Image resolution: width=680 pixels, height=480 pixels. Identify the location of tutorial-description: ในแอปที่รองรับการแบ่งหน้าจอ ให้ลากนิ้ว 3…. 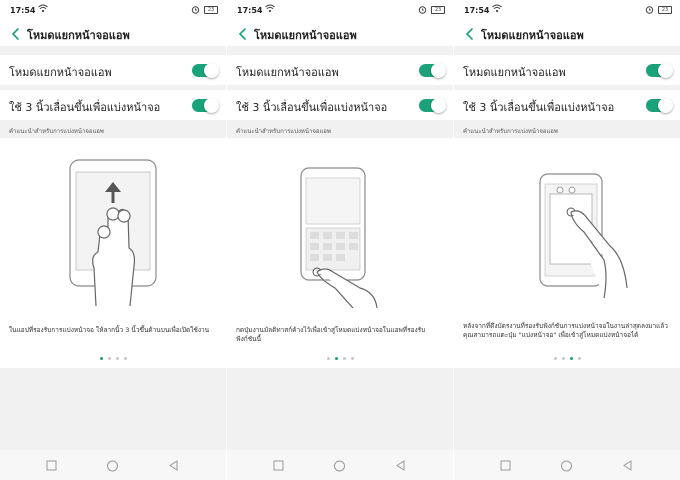
(109, 330).